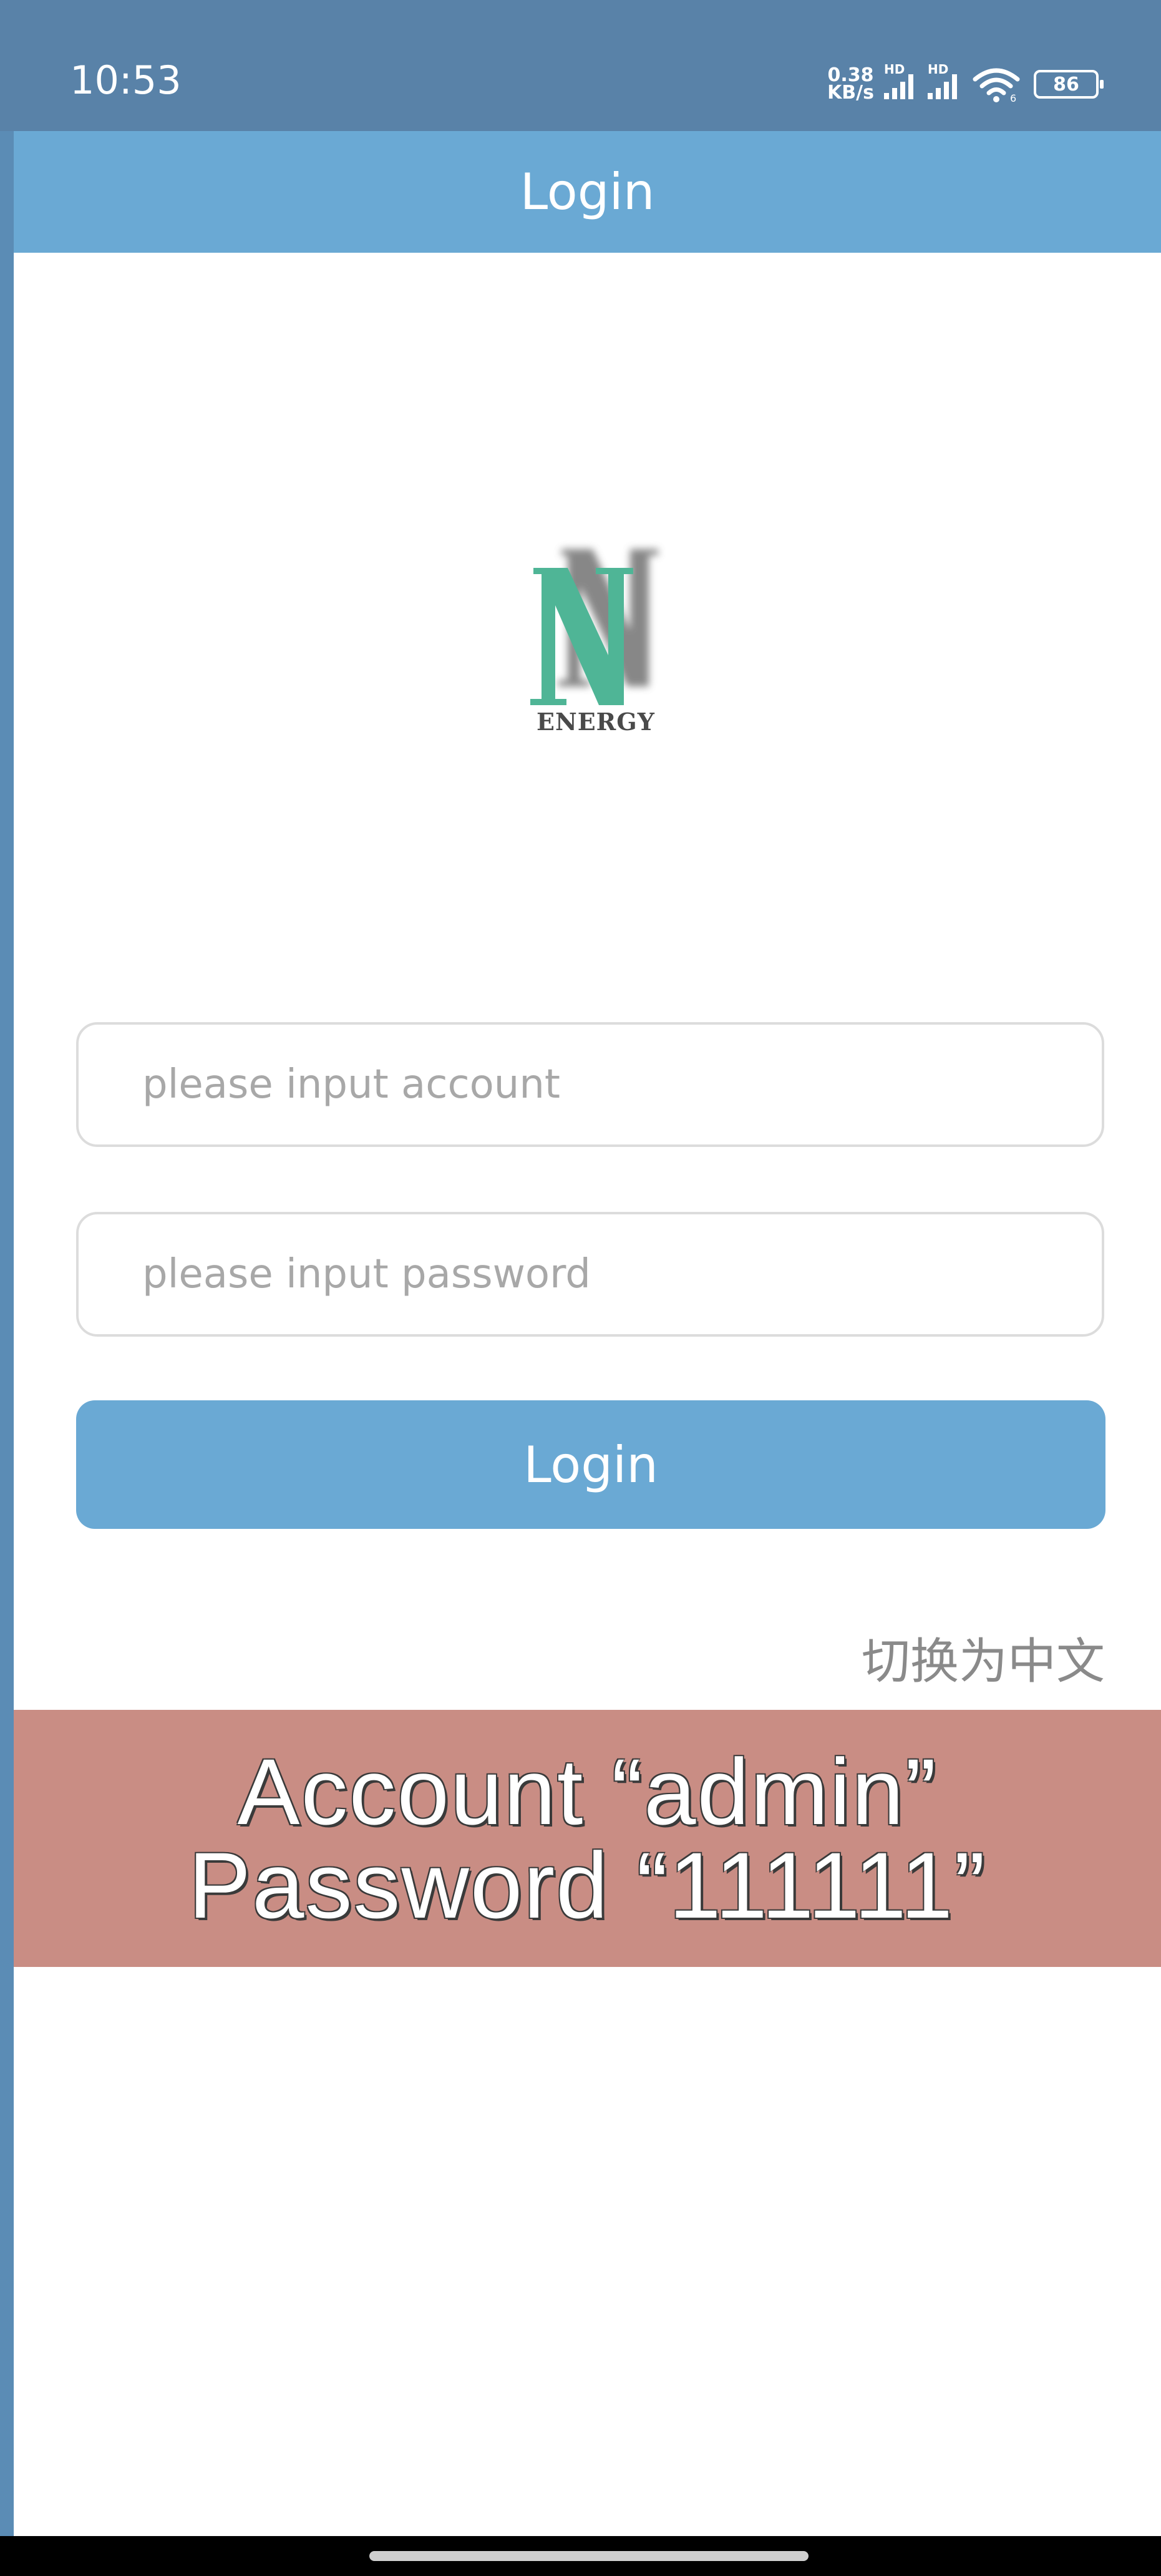  Describe the element at coordinates (587, 1885) in the screenshot. I see `credentials-password-text: Password “111111”` at that location.